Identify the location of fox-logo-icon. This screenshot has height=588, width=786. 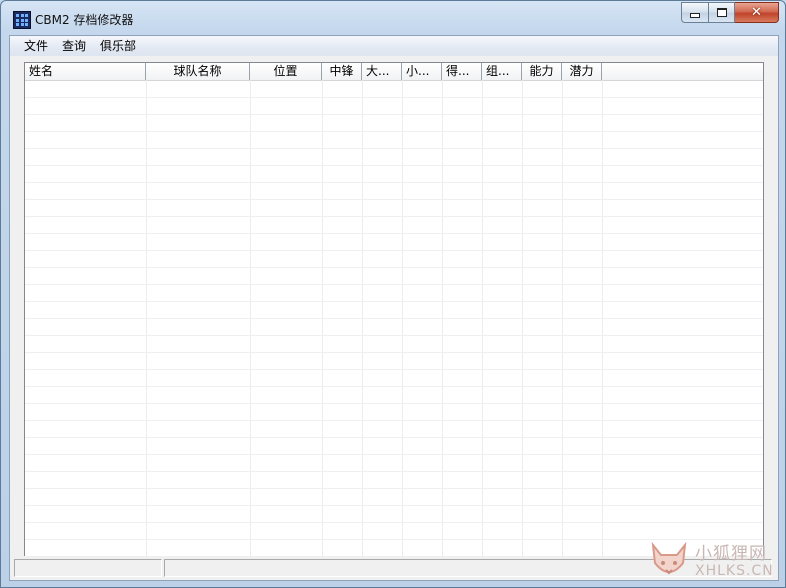
(669, 558).